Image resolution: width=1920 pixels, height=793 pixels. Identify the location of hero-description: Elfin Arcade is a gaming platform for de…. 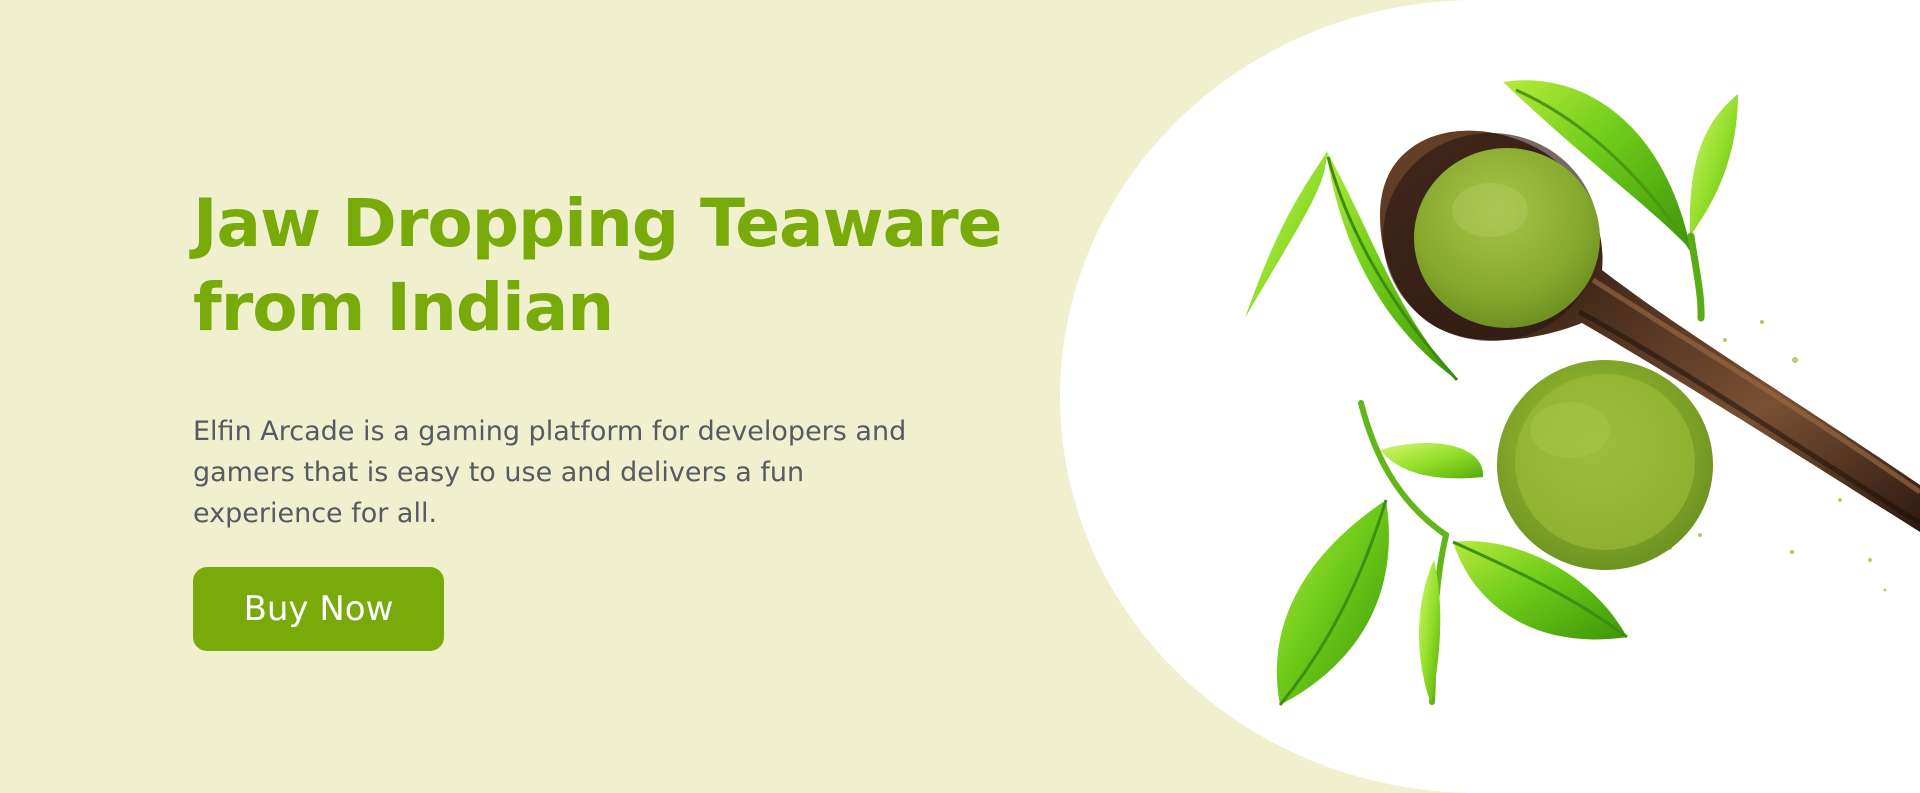
(550, 472).